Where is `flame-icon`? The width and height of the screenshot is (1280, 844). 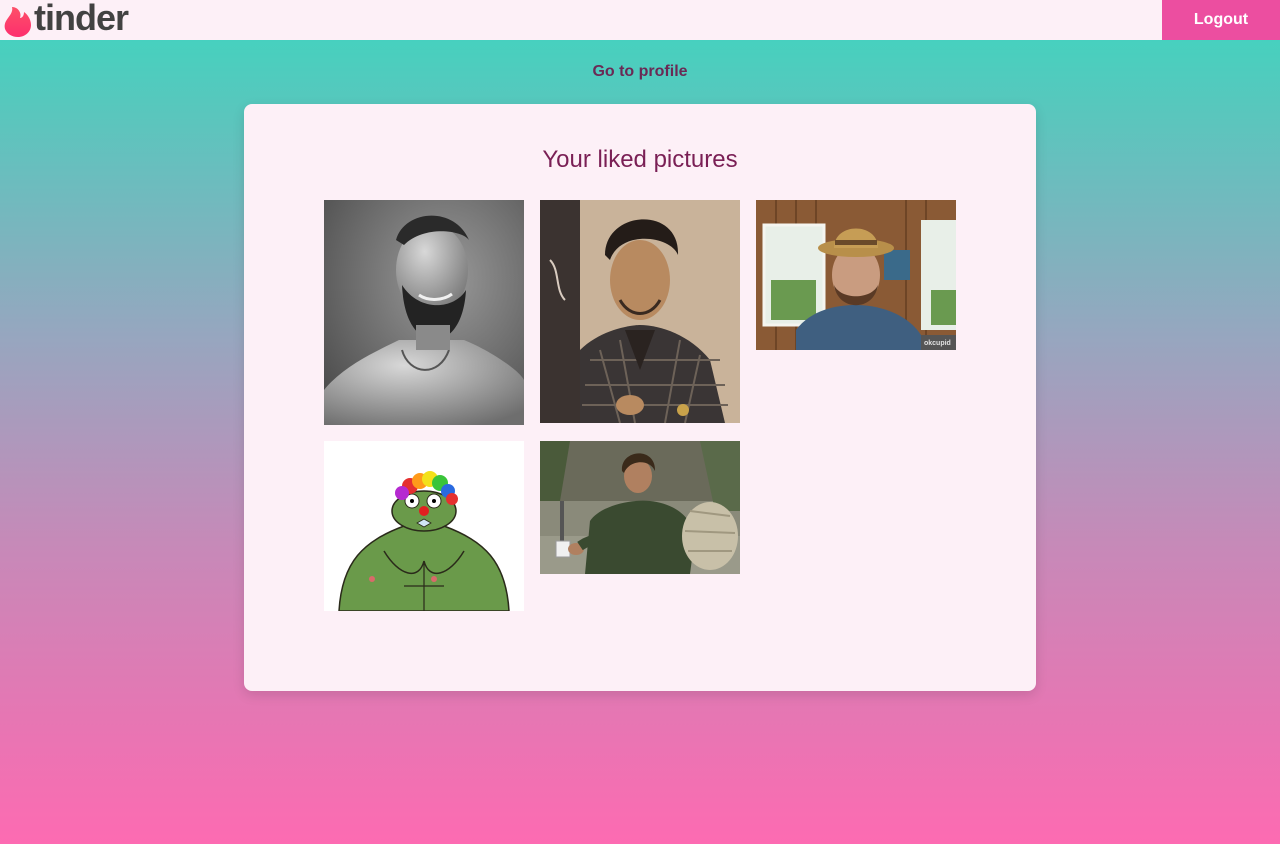 flame-icon is located at coordinates (17, 22).